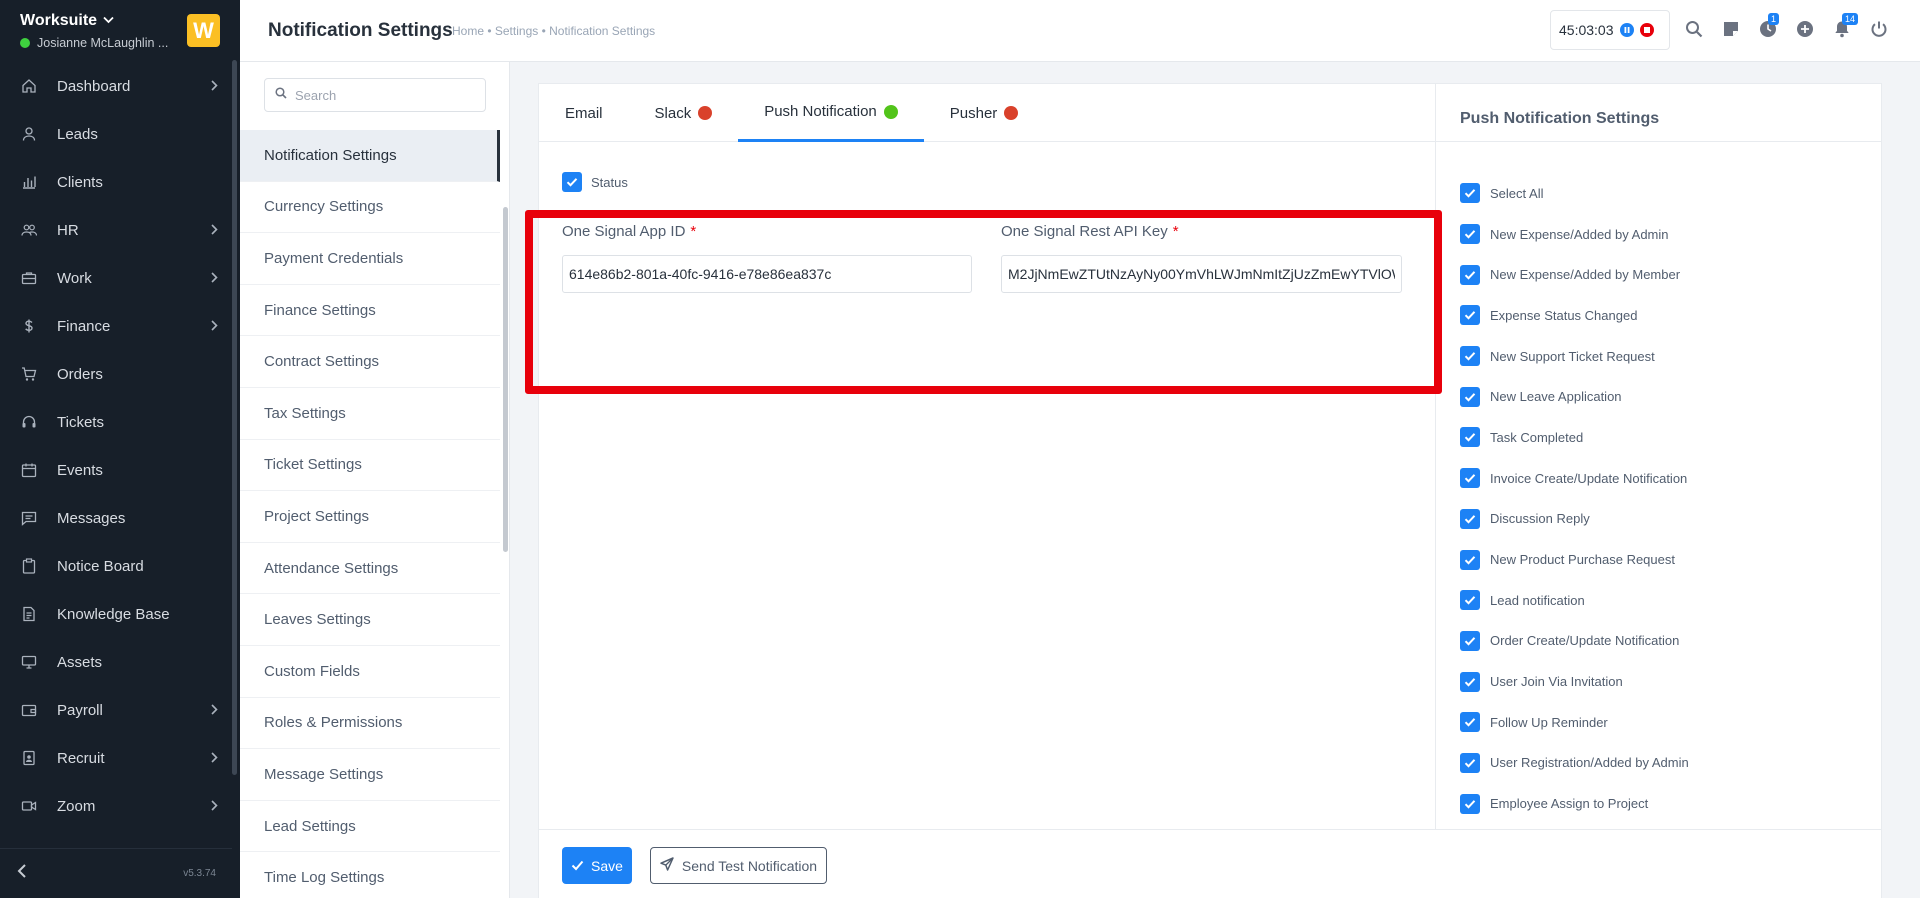 The height and width of the screenshot is (898, 1920). Describe the element at coordinates (29, 230) in the screenshot. I see `people-icon` at that location.